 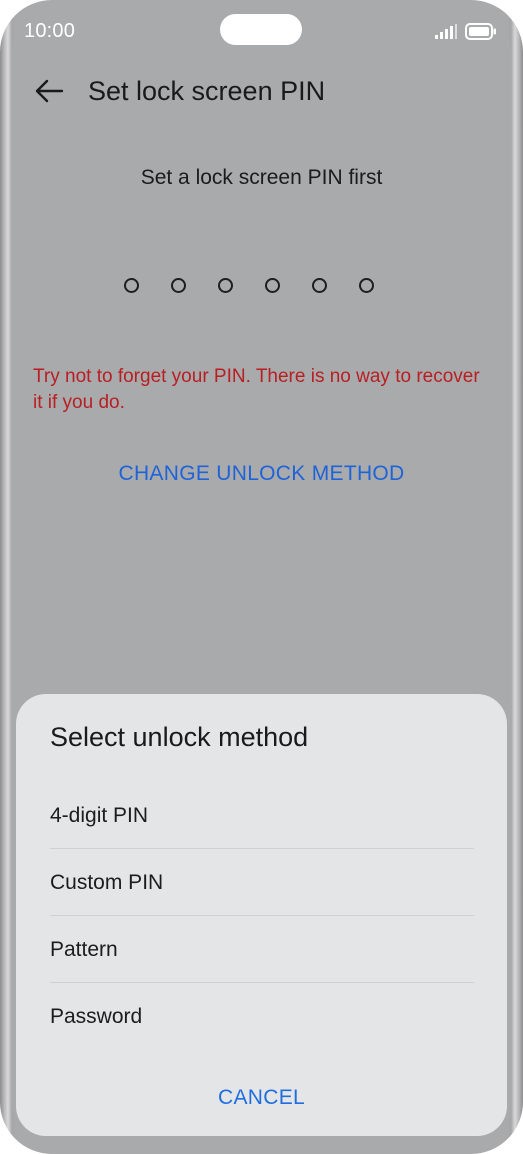 What do you see at coordinates (50, 31) in the screenshot?
I see `status-time: 10:00` at bounding box center [50, 31].